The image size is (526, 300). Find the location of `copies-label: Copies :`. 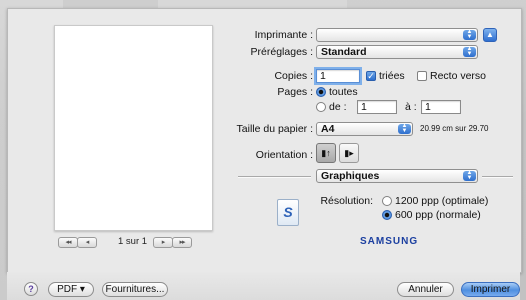

copies-label: Copies : is located at coordinates (293, 76).